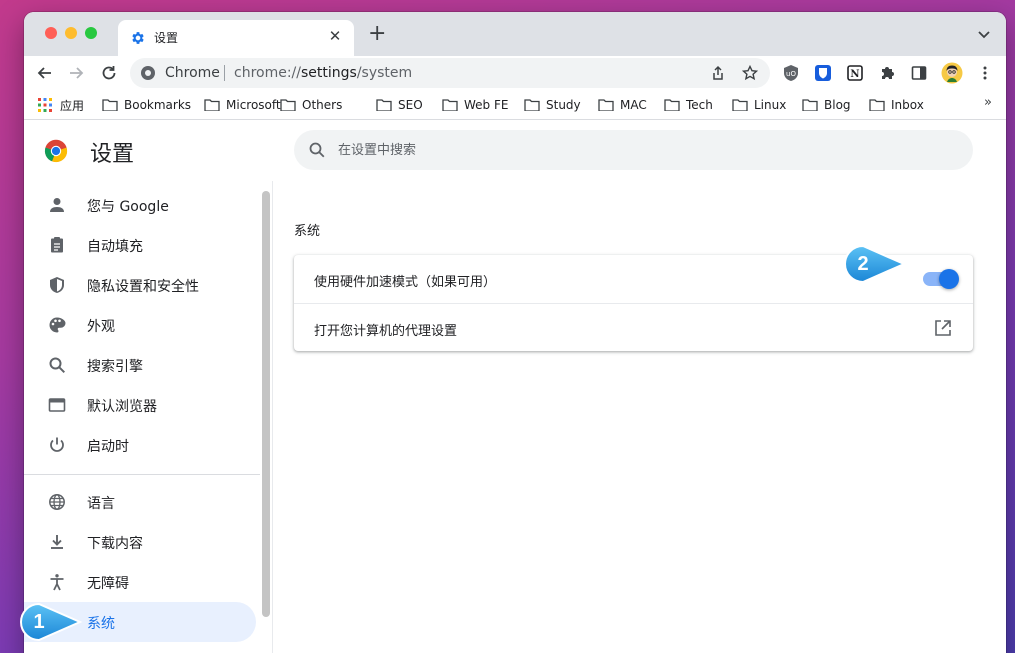  I want to click on bookmark-label: 应用, so click(72, 105).